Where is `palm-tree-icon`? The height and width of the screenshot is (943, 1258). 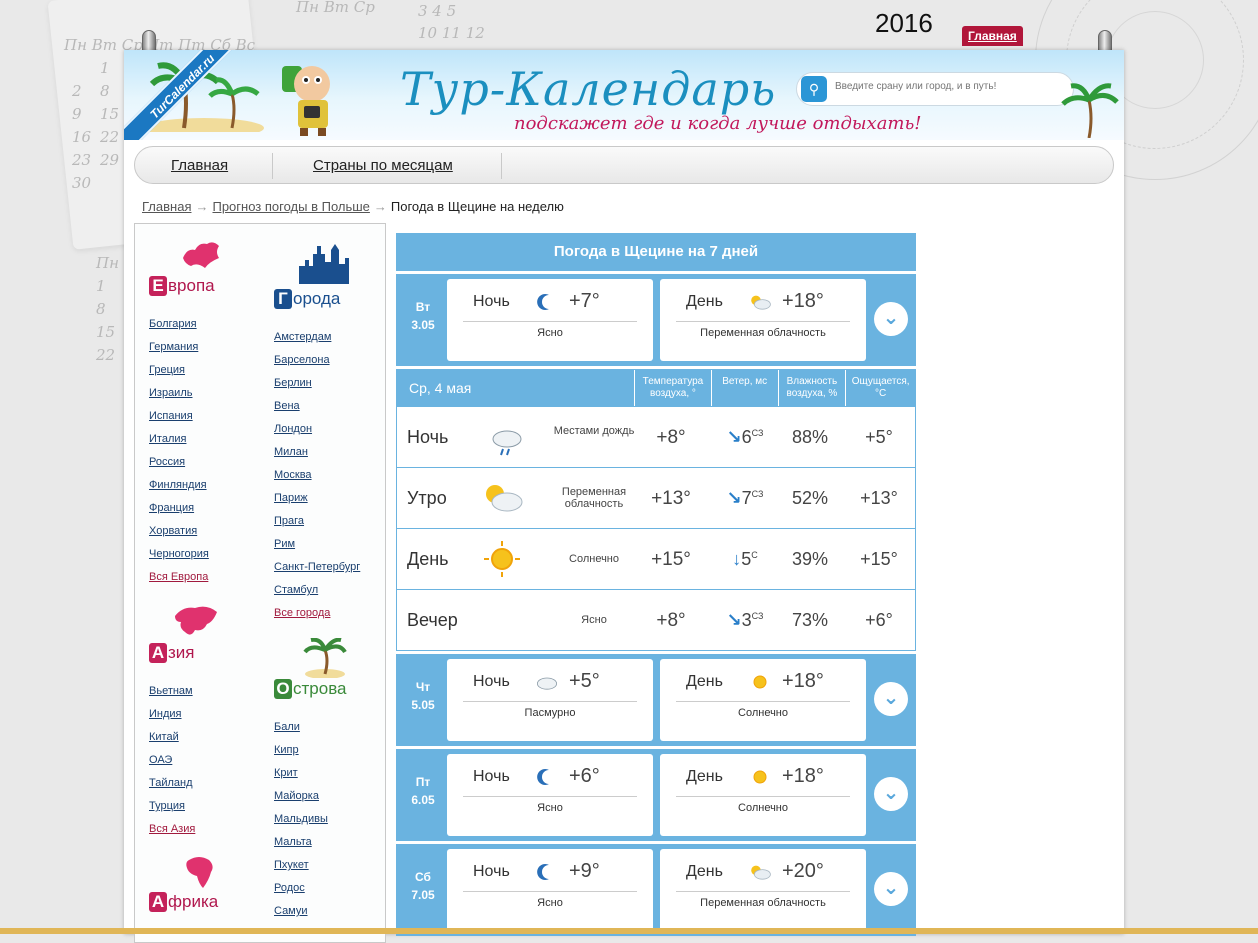
palm-tree-icon is located at coordinates (1090, 110).